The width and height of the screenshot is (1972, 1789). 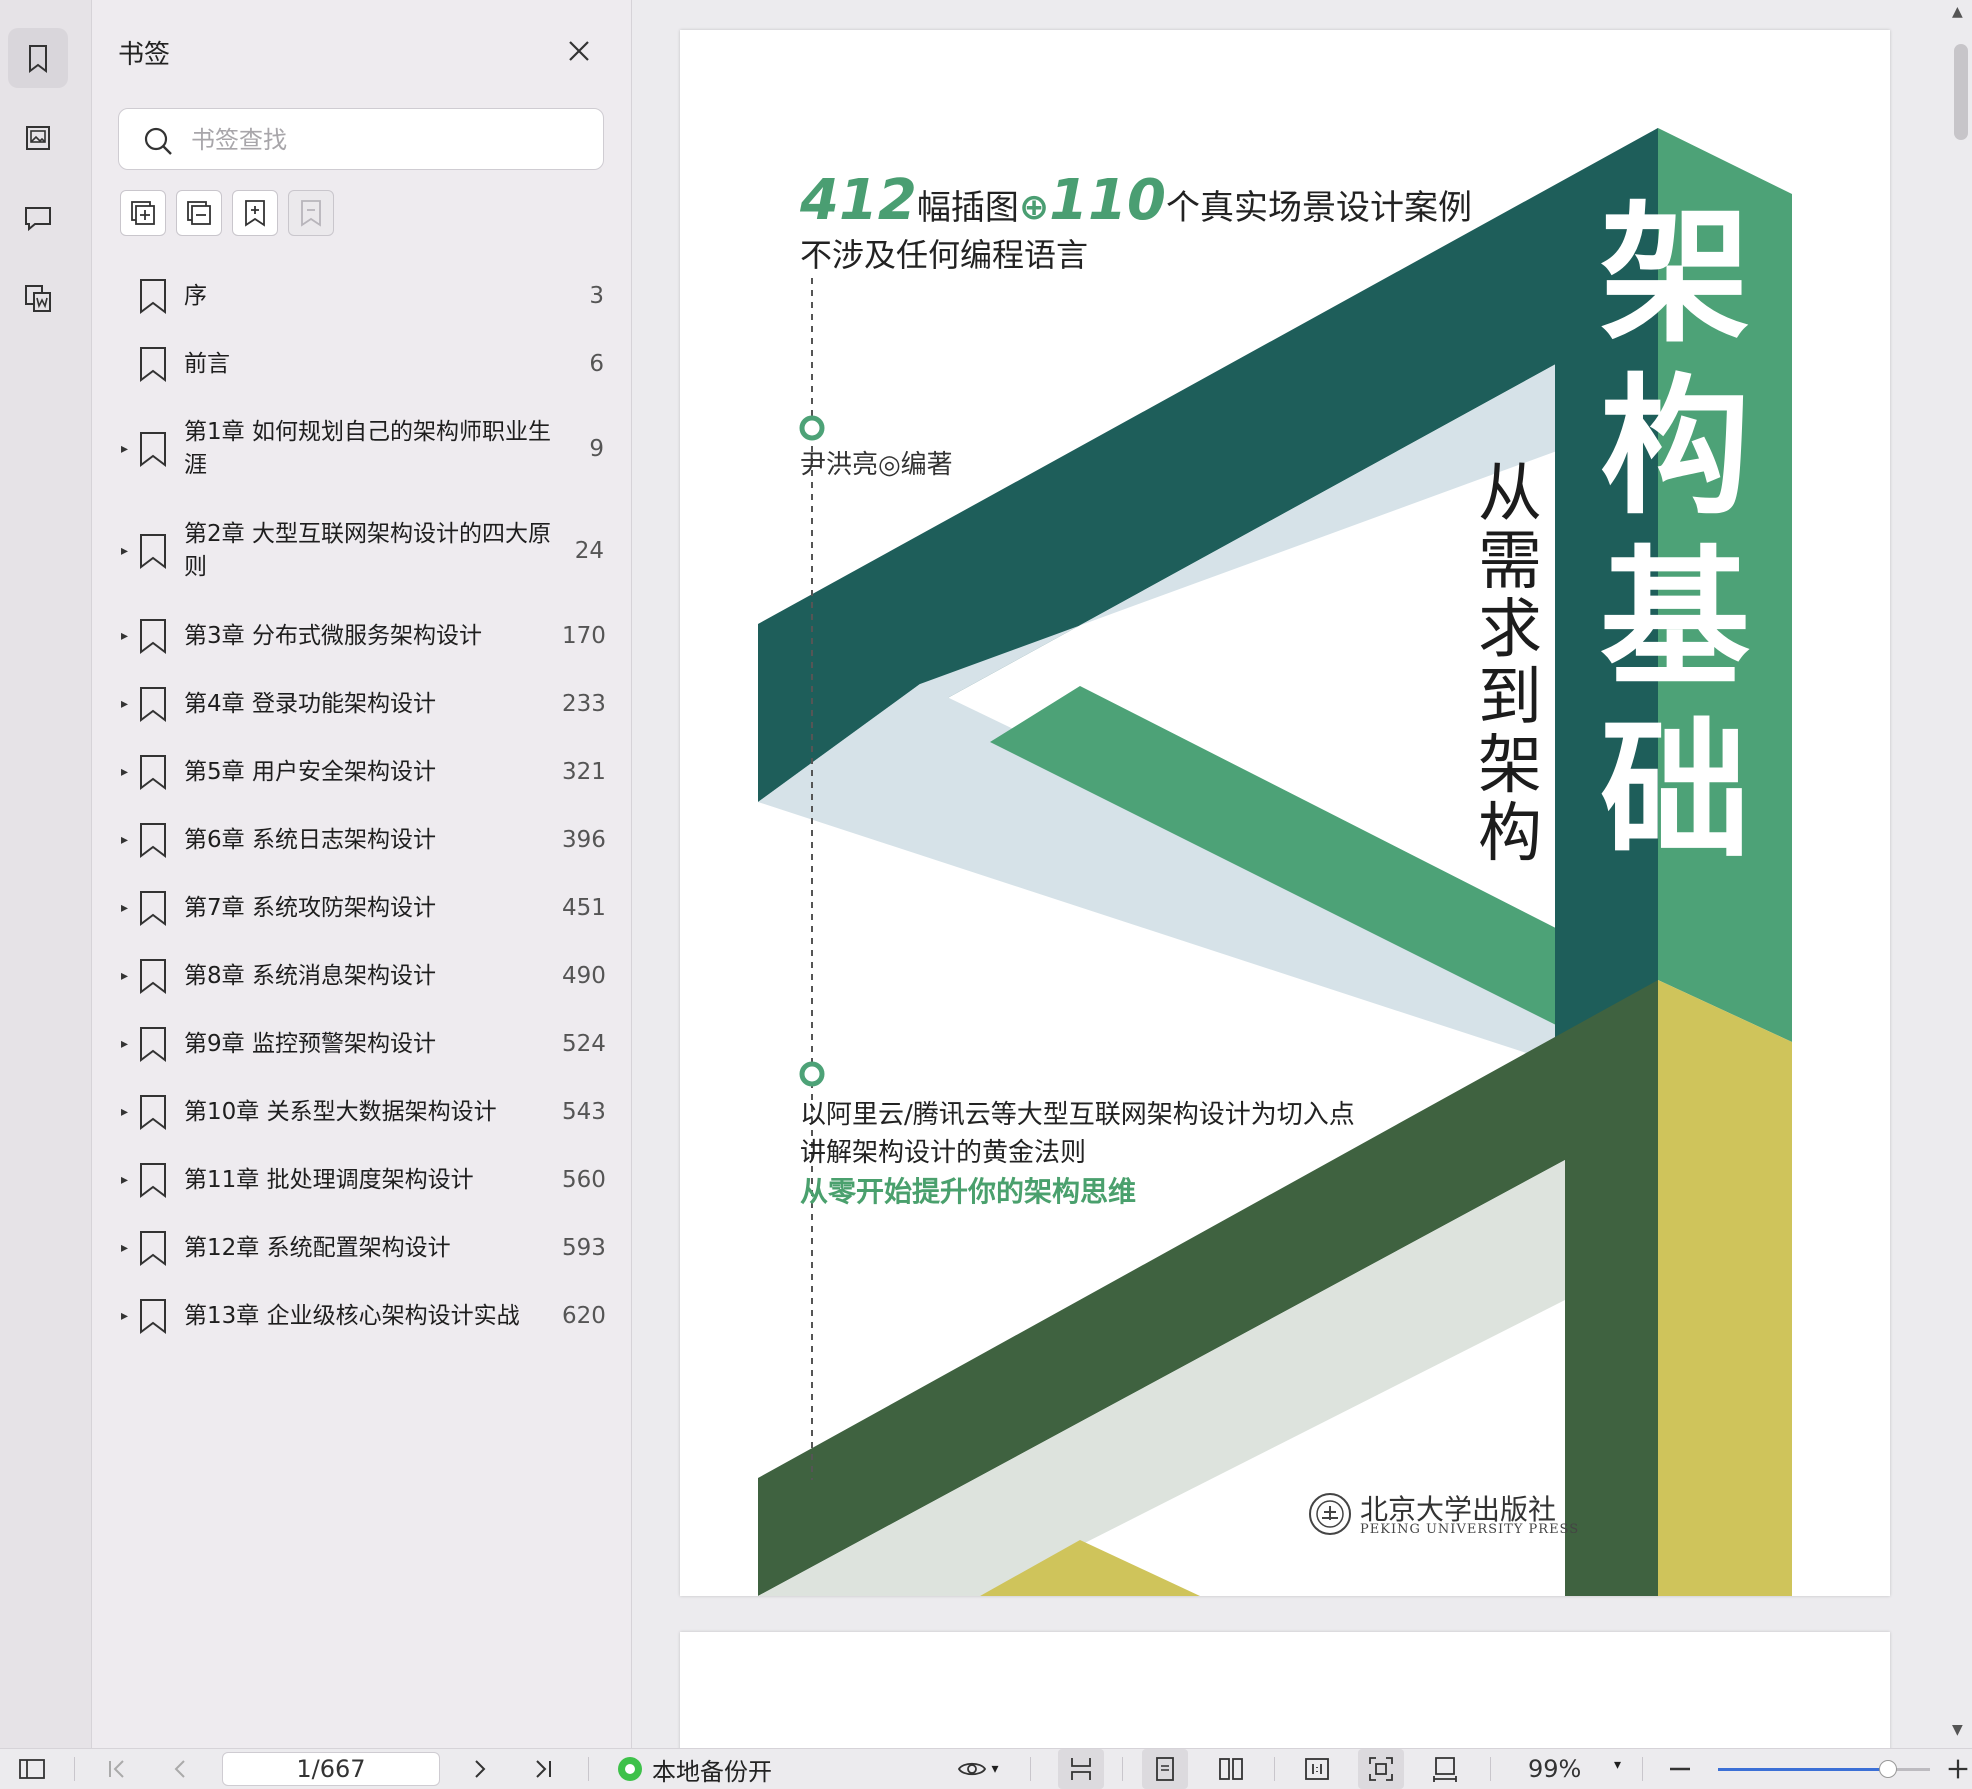 What do you see at coordinates (1318, 208) in the screenshot?
I see `cover-stat2-text: 个真实场景设计案例` at bounding box center [1318, 208].